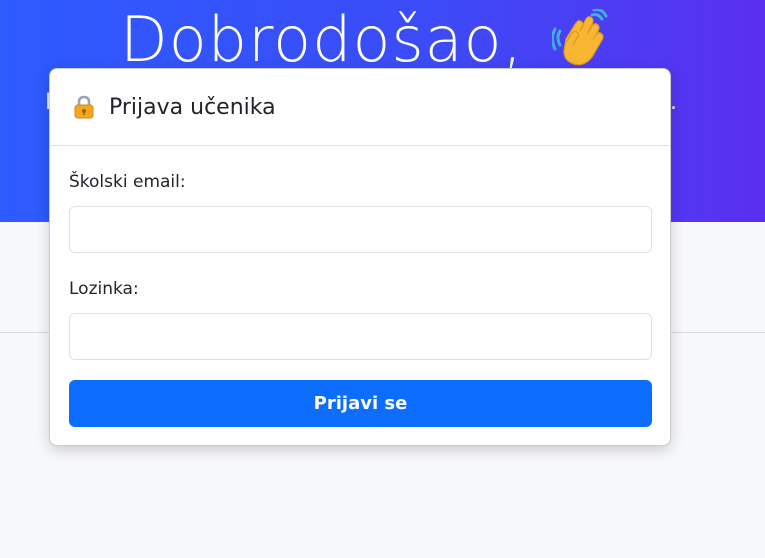 Image resolution: width=765 pixels, height=558 pixels. What do you see at coordinates (192, 107) in the screenshot?
I see `modal-title: Prijava učenika` at bounding box center [192, 107].